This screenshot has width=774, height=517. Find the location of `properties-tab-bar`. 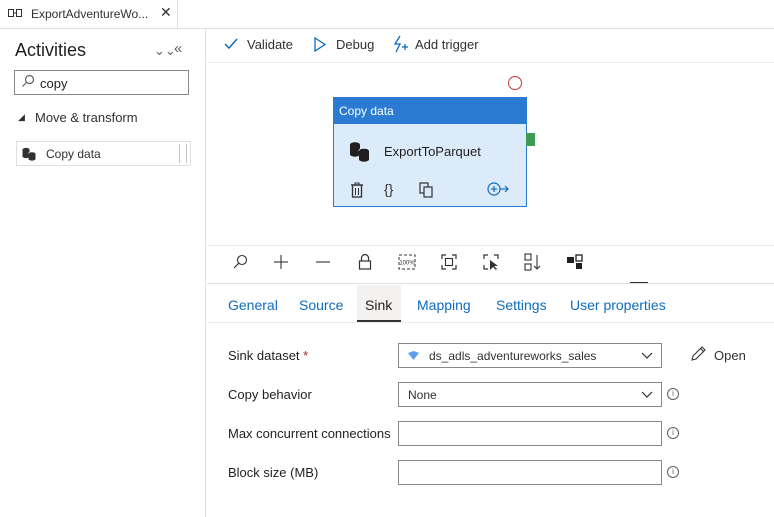

properties-tab-bar is located at coordinates (490, 303).